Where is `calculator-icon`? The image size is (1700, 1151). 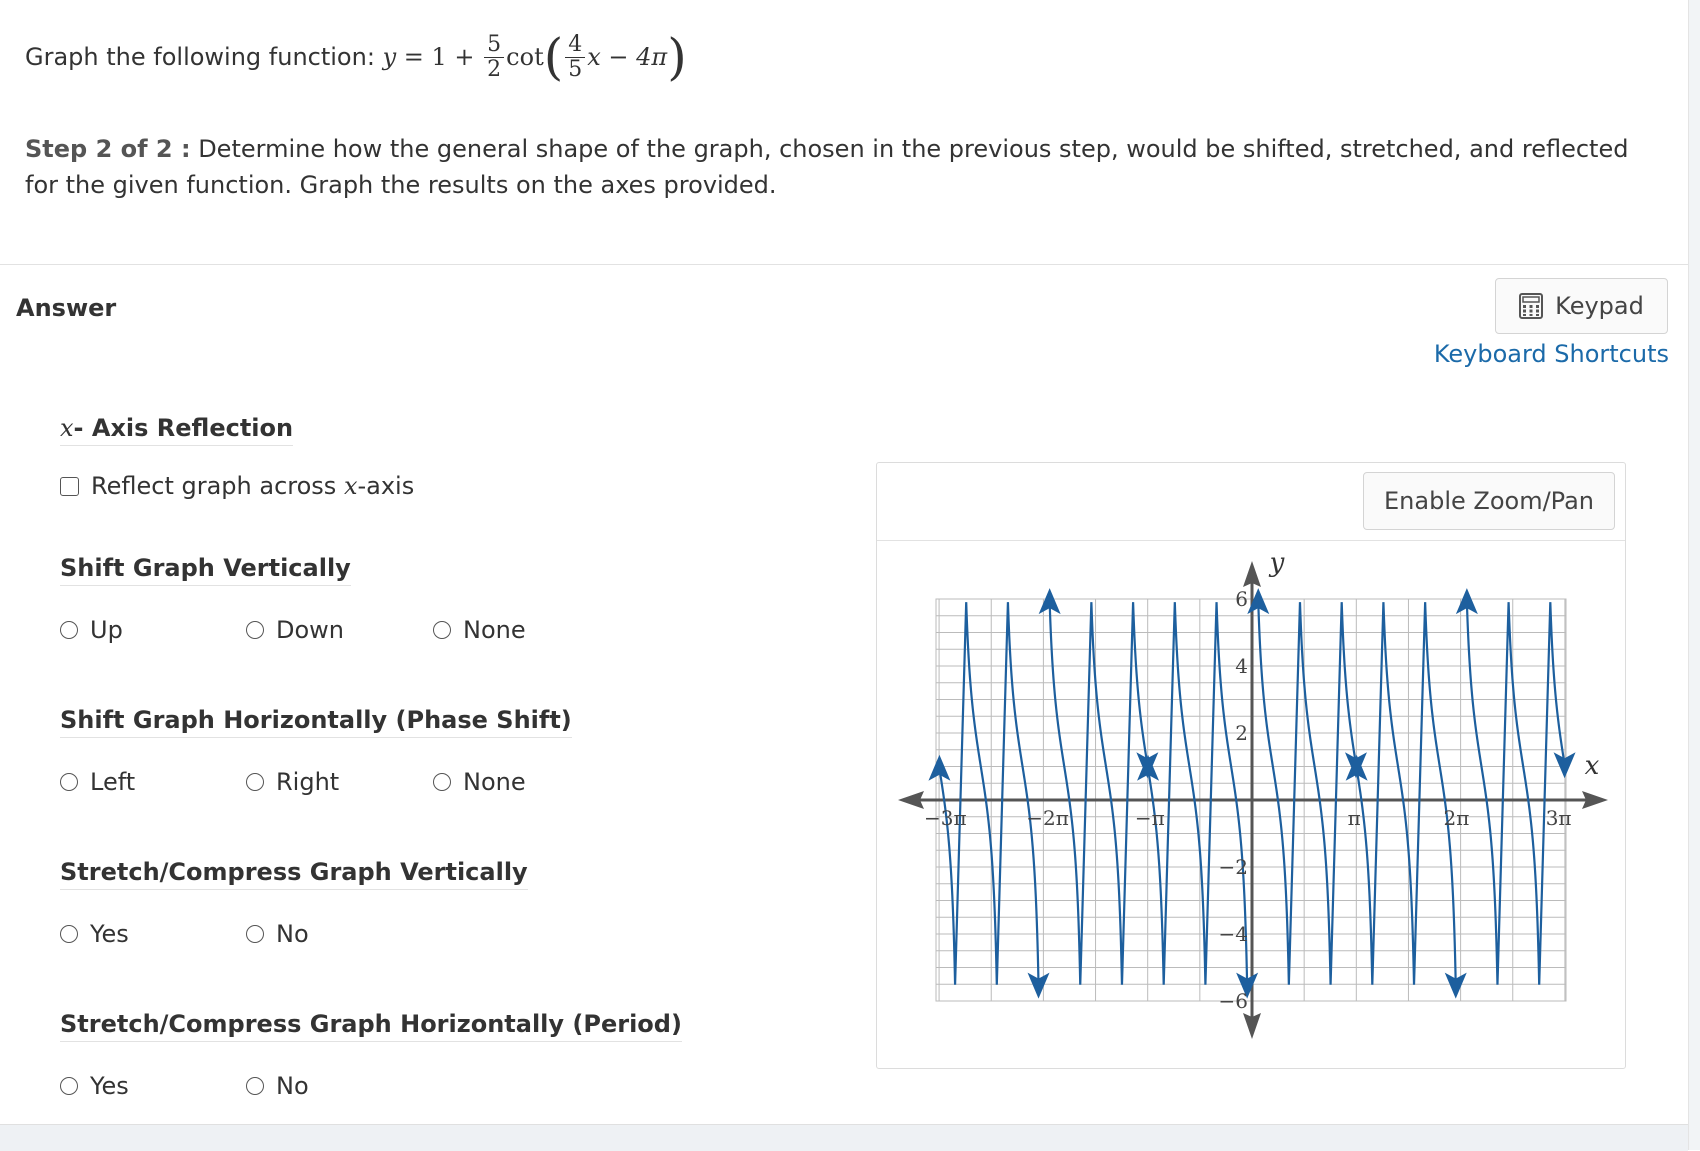 calculator-icon is located at coordinates (1531, 306).